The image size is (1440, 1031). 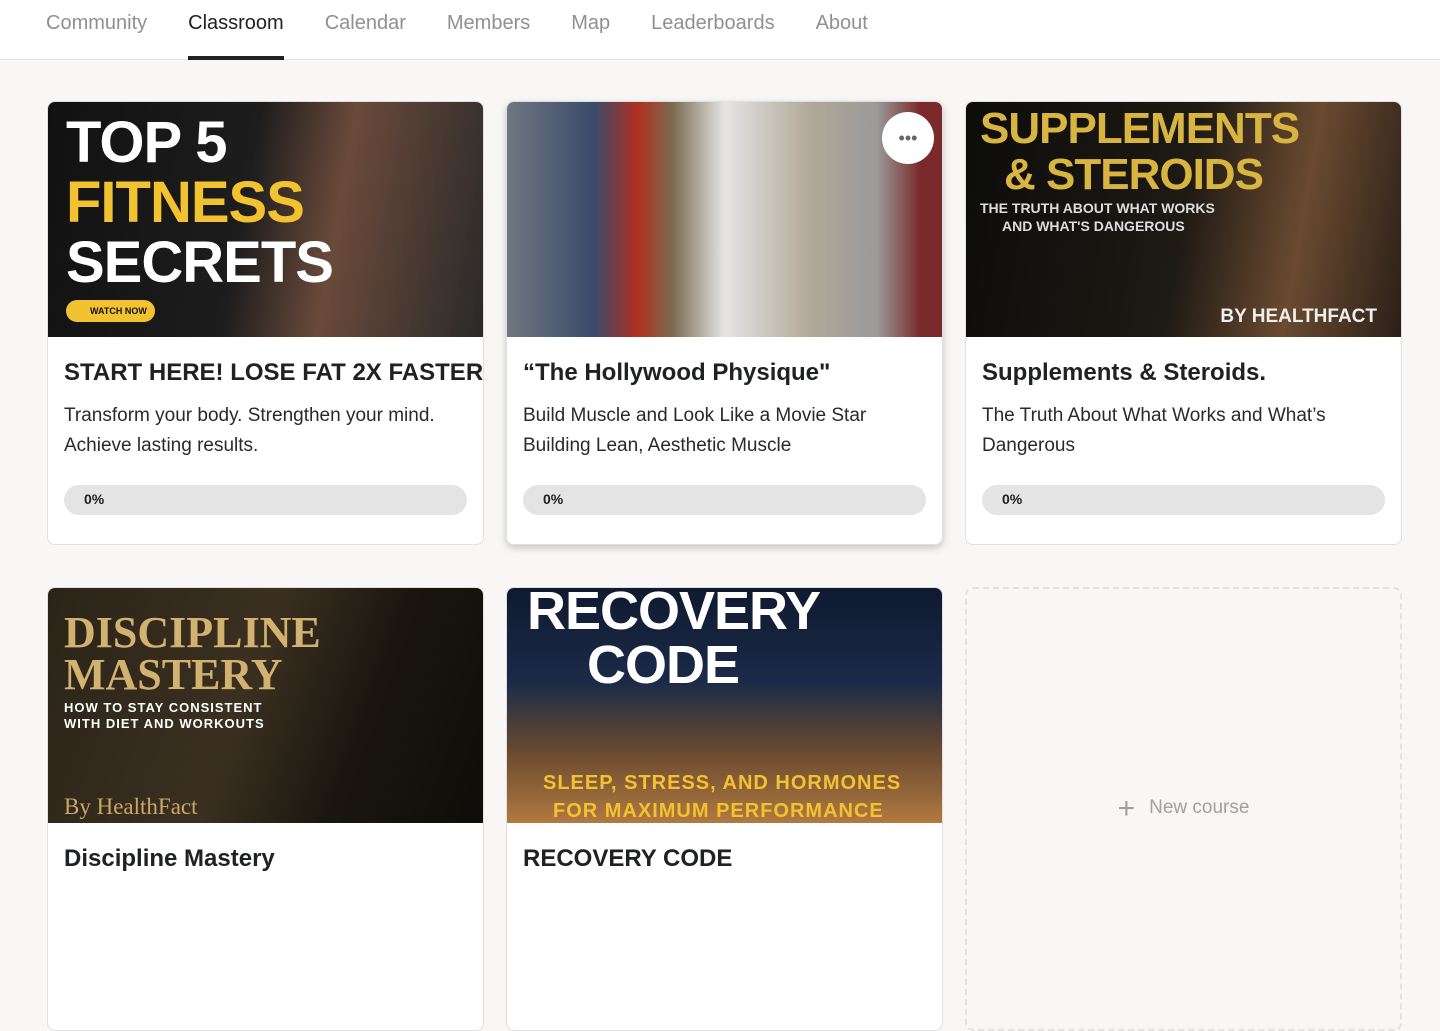 What do you see at coordinates (677, 372) in the screenshot?
I see `course-title: “The Hollywood Physique"` at bounding box center [677, 372].